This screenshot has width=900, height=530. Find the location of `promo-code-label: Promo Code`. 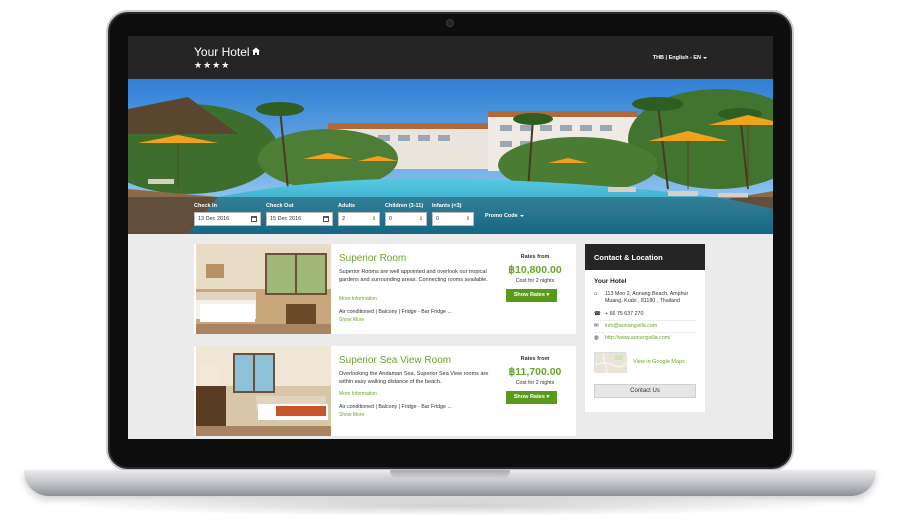

promo-code-label: Promo Code is located at coordinates (501, 216).